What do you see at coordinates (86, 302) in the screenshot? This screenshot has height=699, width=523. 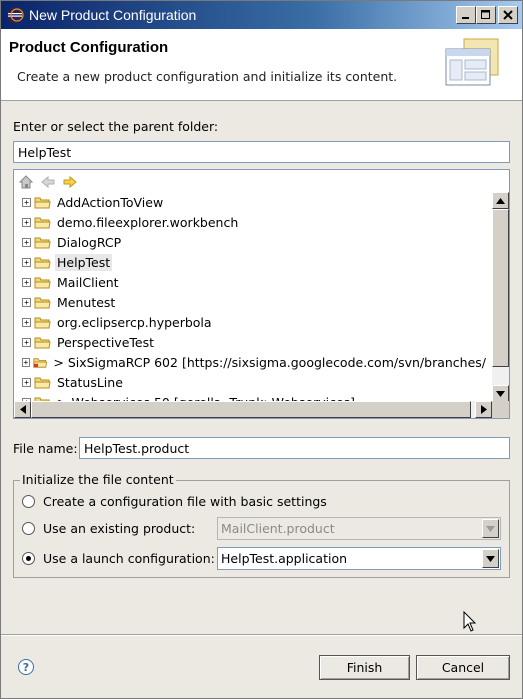 I see `tree-item-label: Menutest` at bounding box center [86, 302].